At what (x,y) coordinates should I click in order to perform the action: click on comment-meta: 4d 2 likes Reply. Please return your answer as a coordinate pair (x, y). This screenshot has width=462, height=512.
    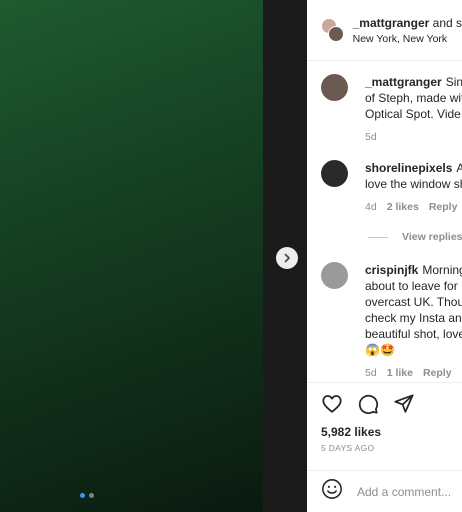
    Looking at the image, I should click on (413, 207).